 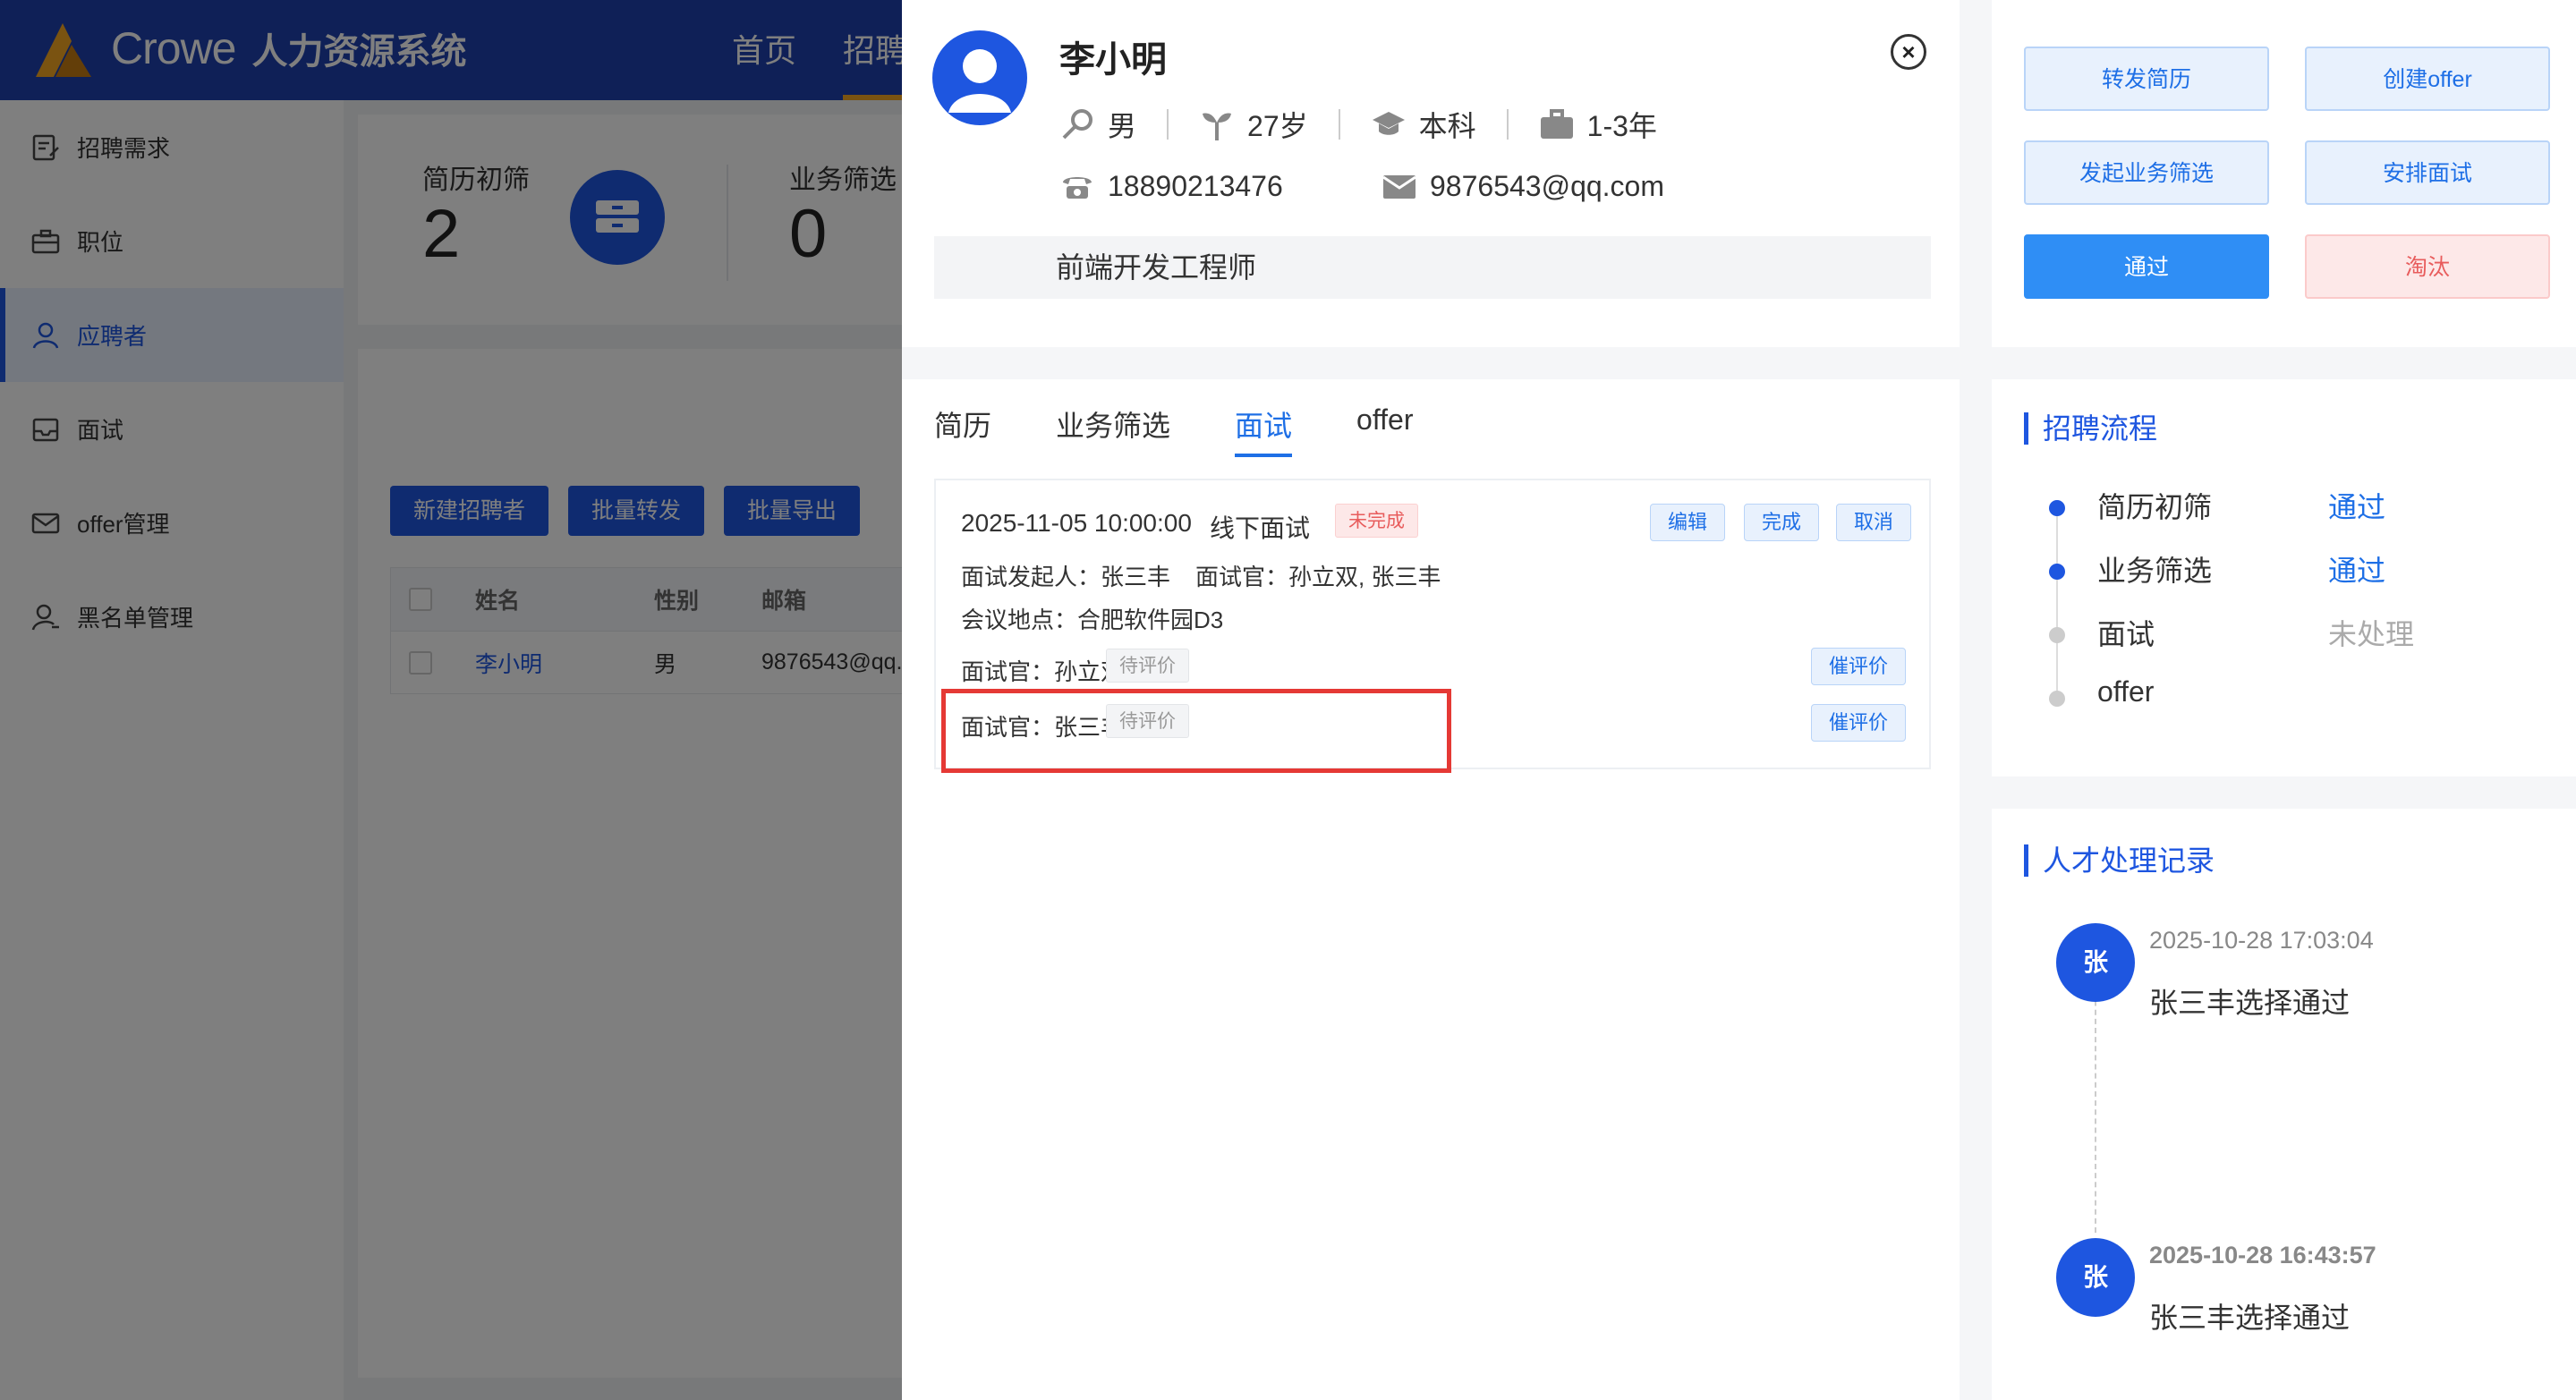 I want to click on step-name: 业务筛选, so click(x=2155, y=571).